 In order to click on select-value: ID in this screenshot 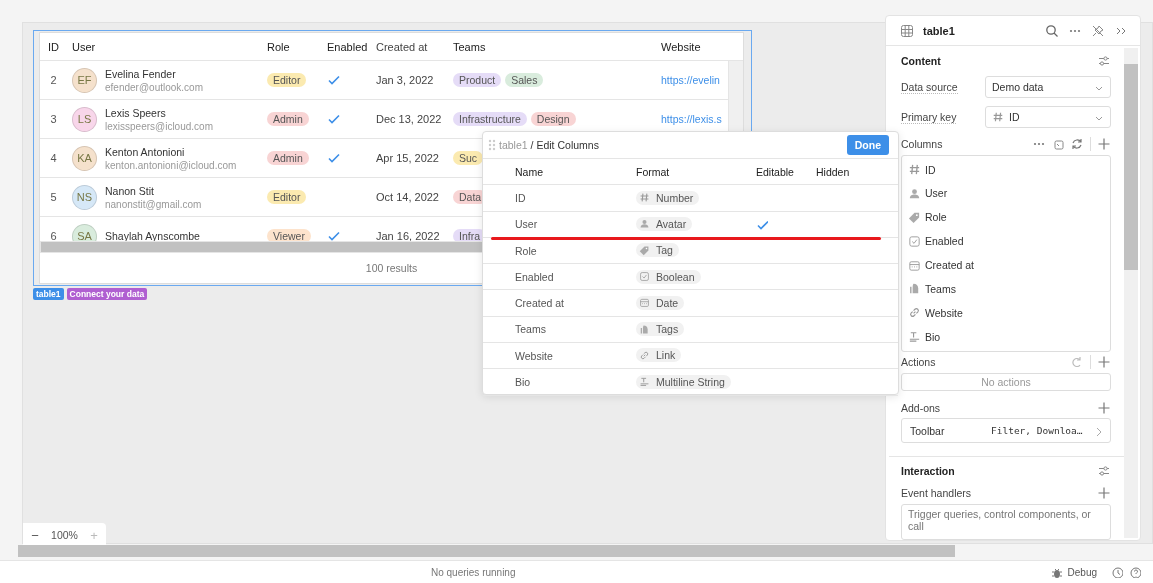, I will do `click(1014, 117)`.